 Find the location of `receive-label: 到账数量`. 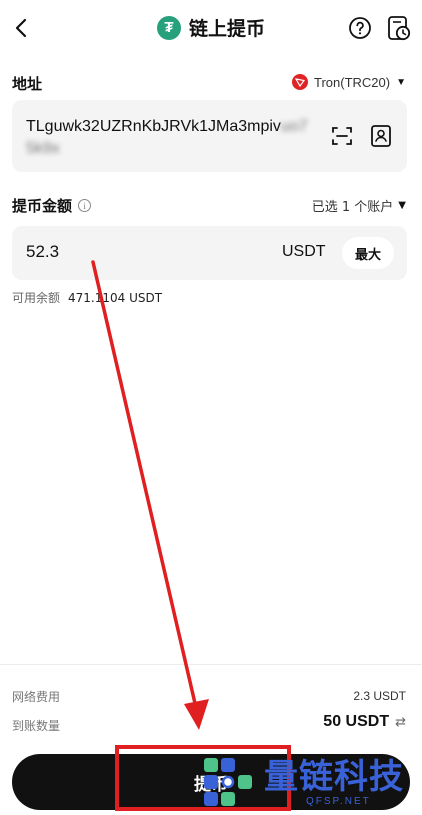

receive-label: 到账数量 is located at coordinates (36, 726).